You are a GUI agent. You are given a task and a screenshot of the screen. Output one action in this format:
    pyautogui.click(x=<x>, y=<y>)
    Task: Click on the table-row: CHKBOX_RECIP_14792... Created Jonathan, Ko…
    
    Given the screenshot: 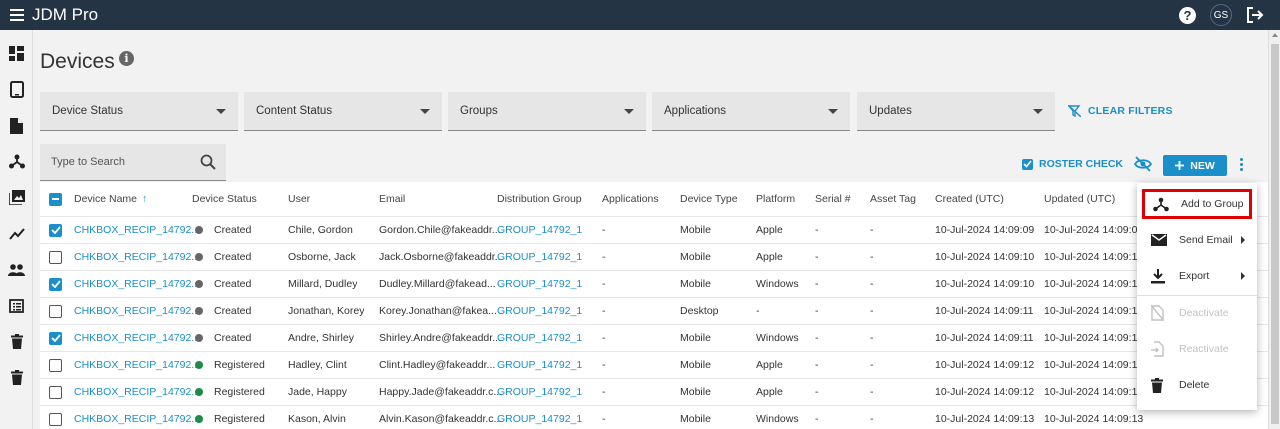 What is the action you would take?
    pyautogui.click(x=654, y=311)
    